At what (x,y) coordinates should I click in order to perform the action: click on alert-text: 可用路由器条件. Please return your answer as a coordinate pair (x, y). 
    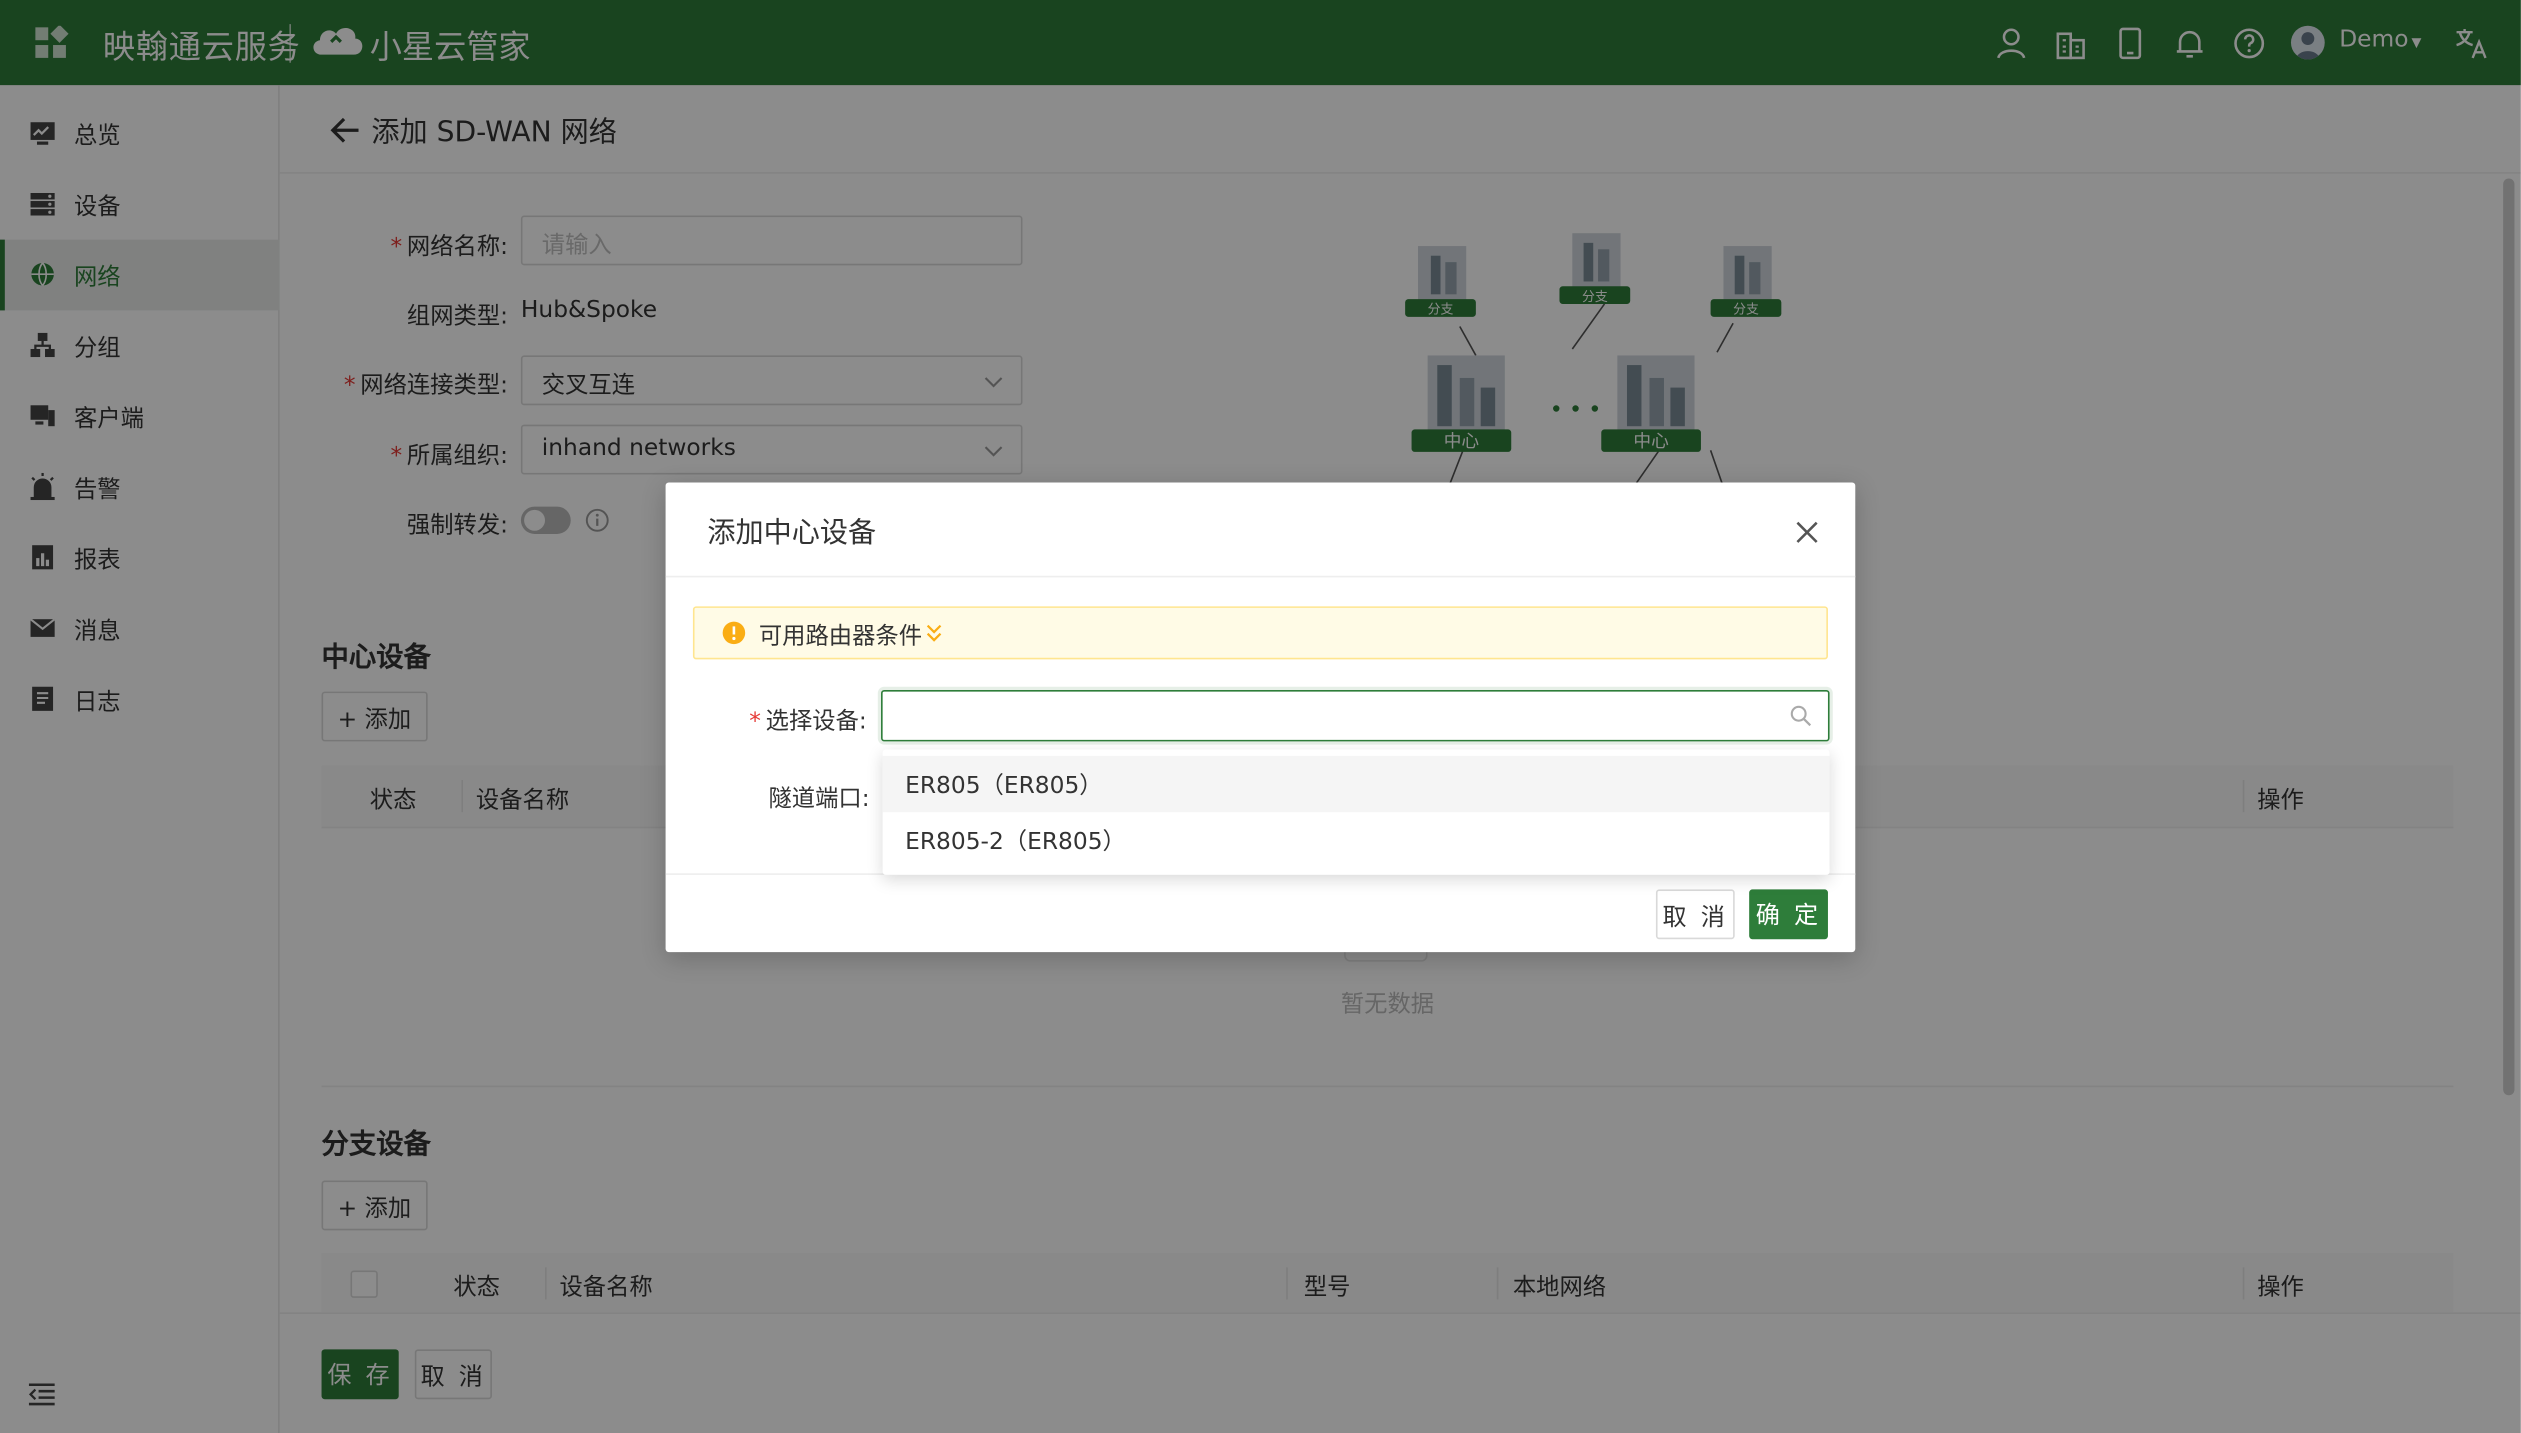
    Looking at the image, I should click on (840, 637).